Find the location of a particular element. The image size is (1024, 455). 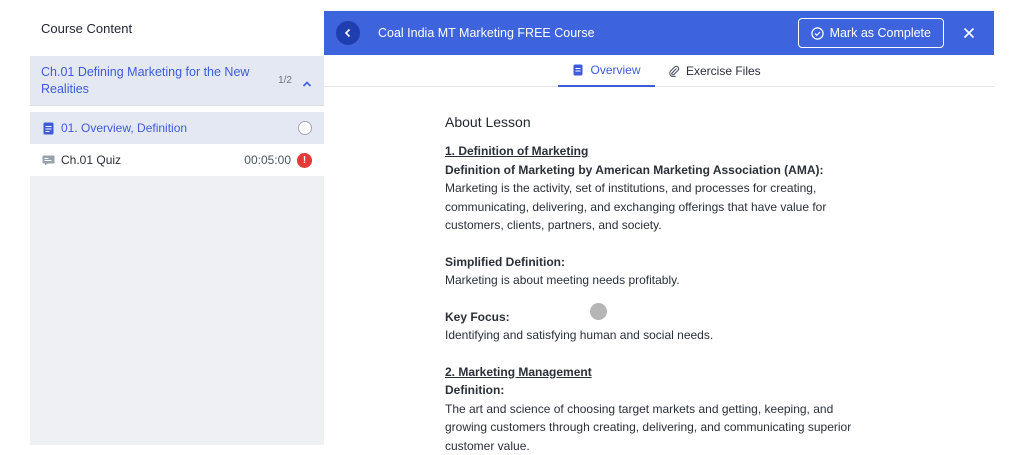

tab-label: Exercise Files is located at coordinates (723, 71).